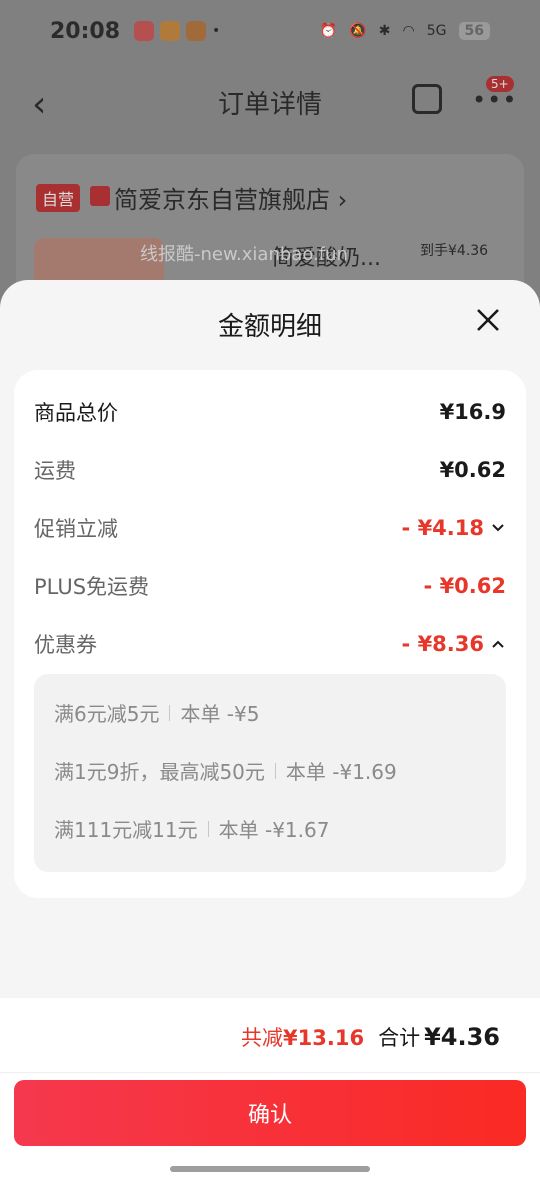 Image resolution: width=540 pixels, height=1186 pixels. Describe the element at coordinates (270, 1169) in the screenshot. I see `home-indicator` at that location.